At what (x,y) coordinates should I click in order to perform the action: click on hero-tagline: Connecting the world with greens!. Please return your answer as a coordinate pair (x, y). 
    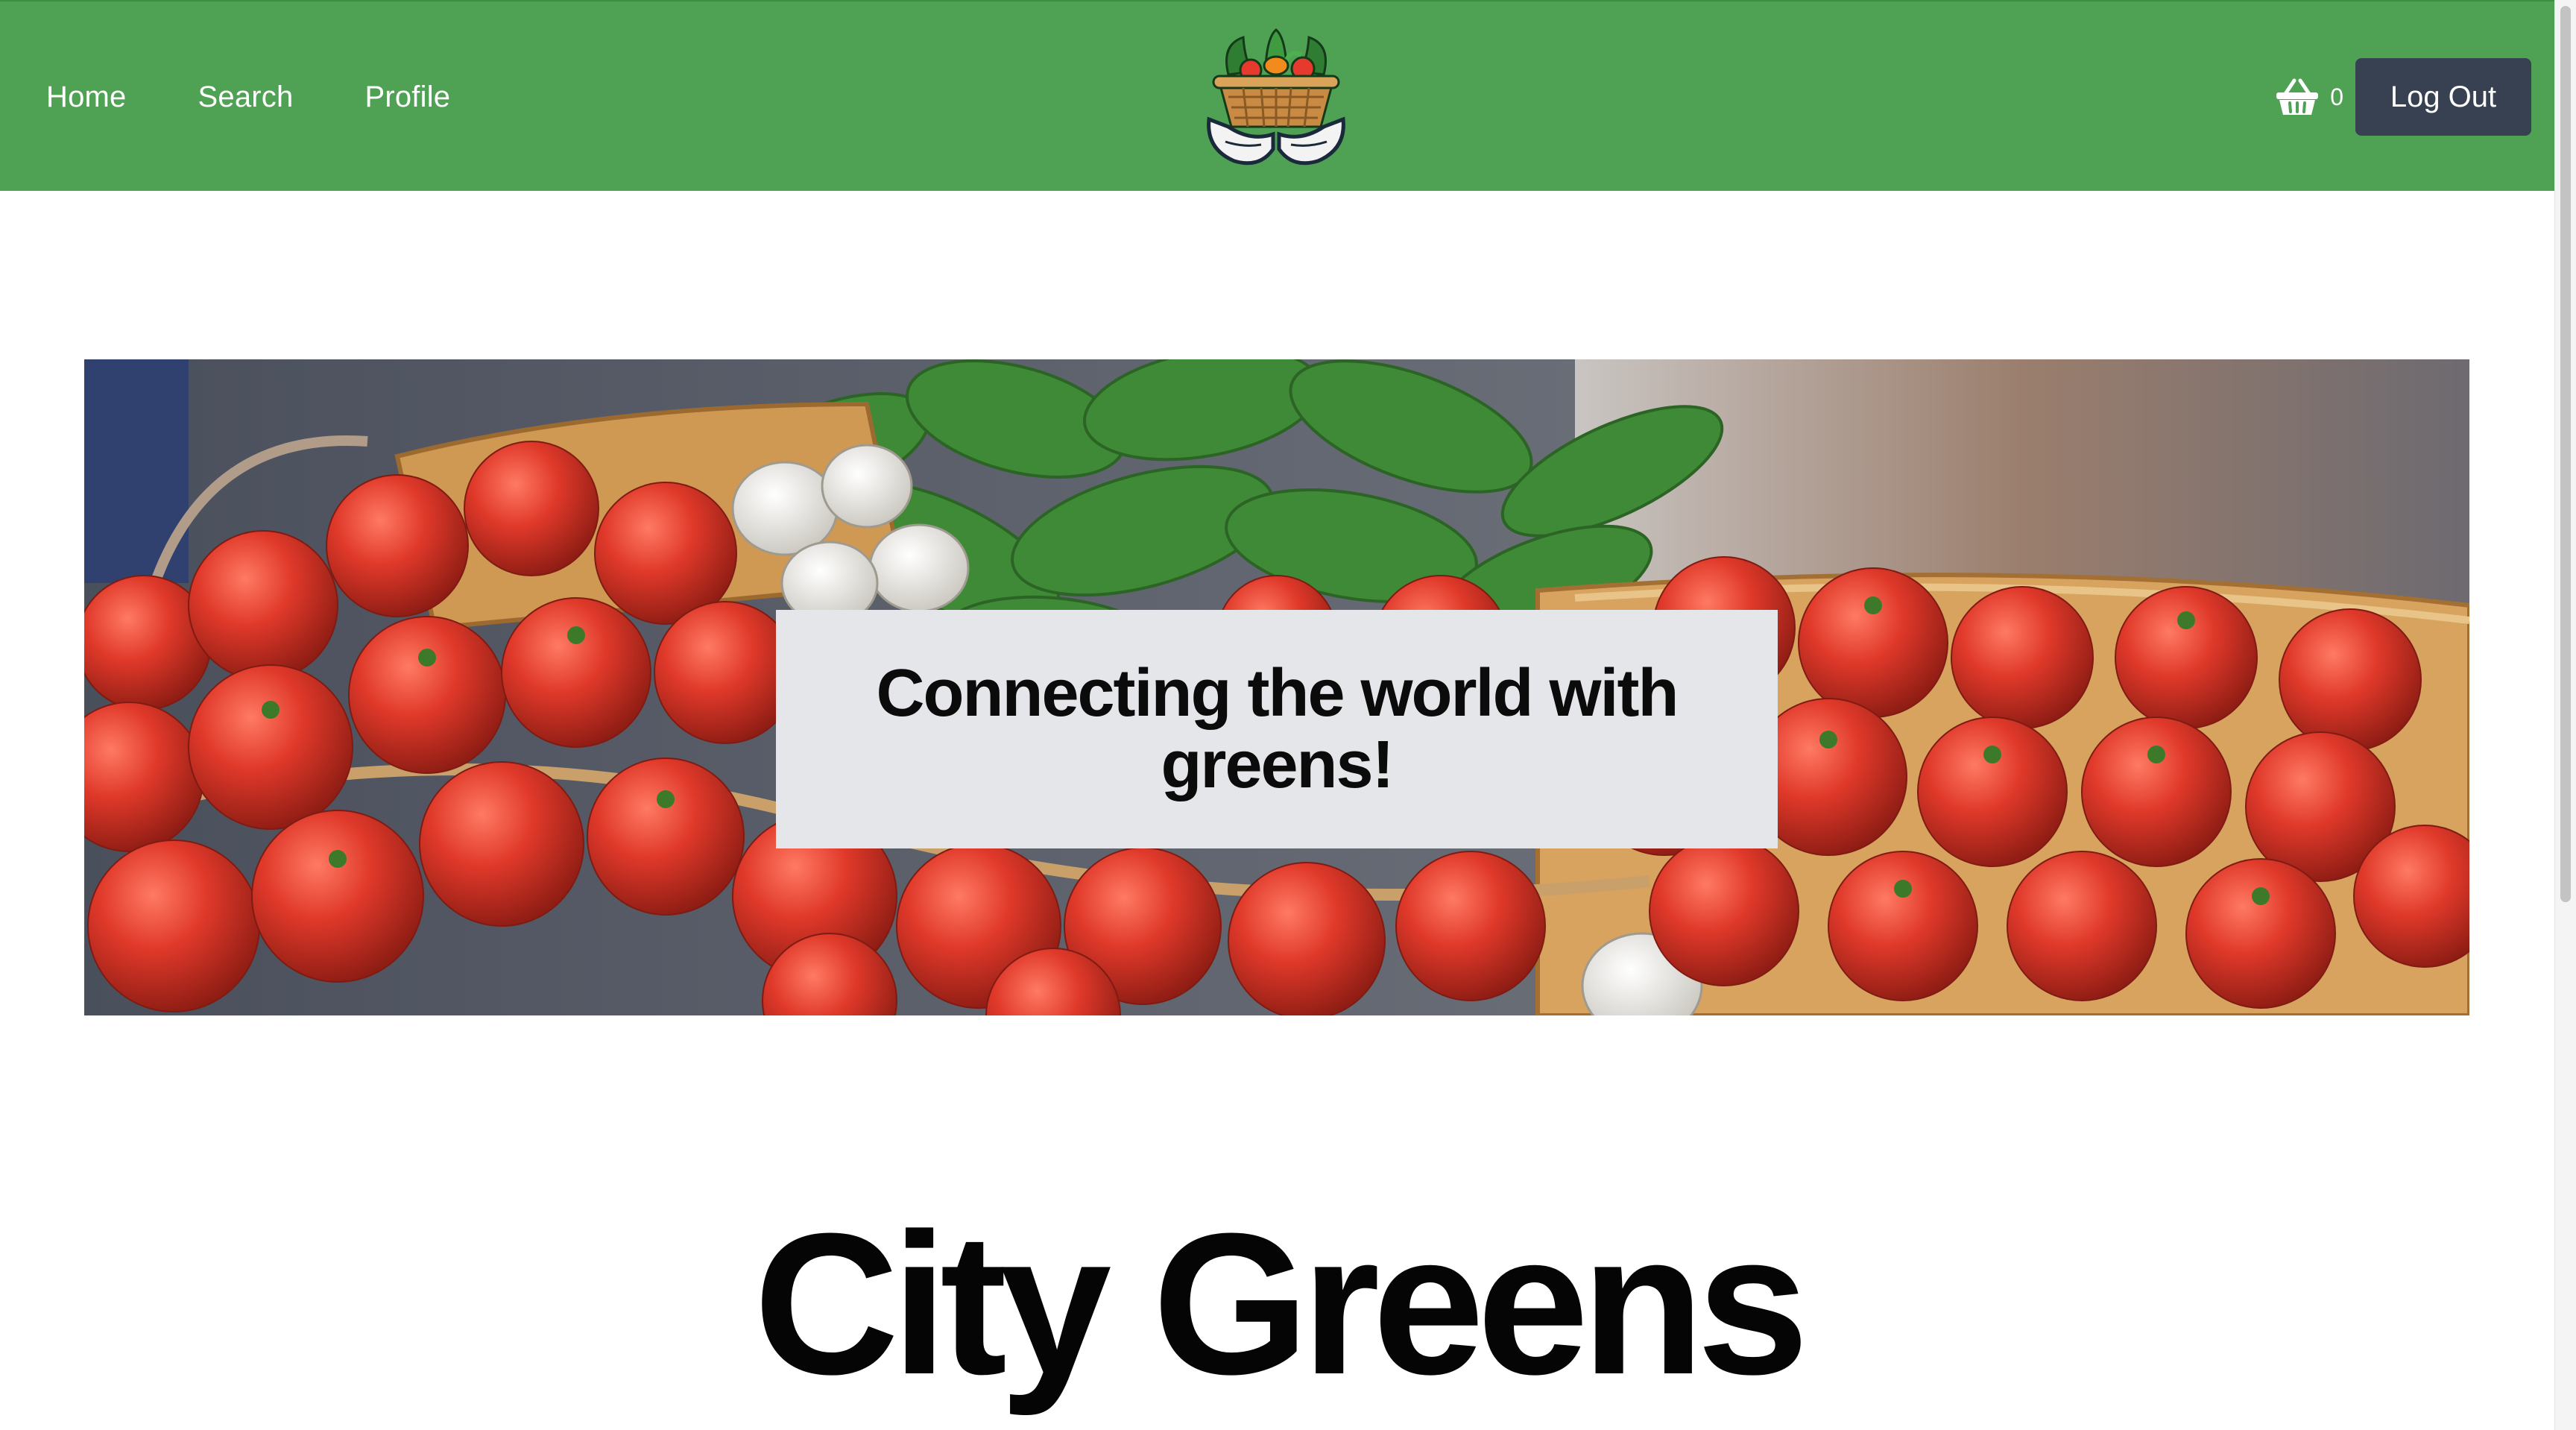
    Looking at the image, I should click on (1277, 729).